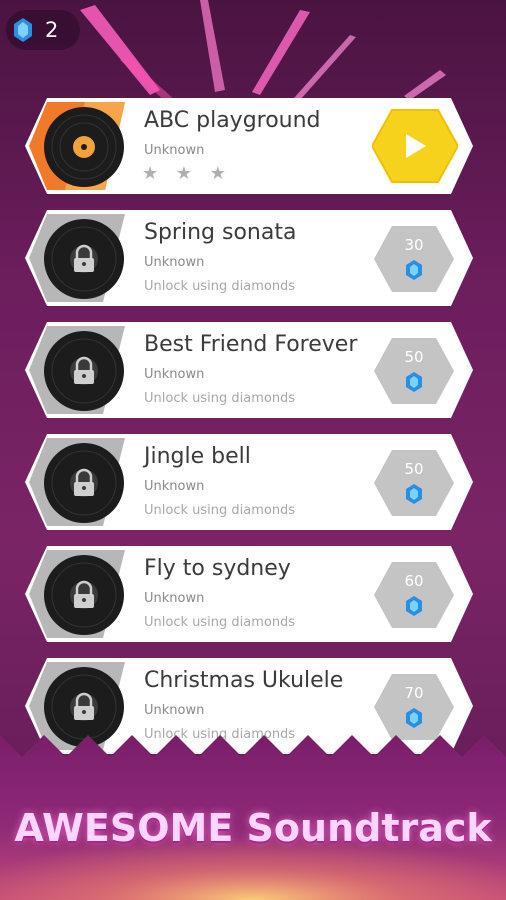  I want to click on diamond-count: 2, so click(52, 30).